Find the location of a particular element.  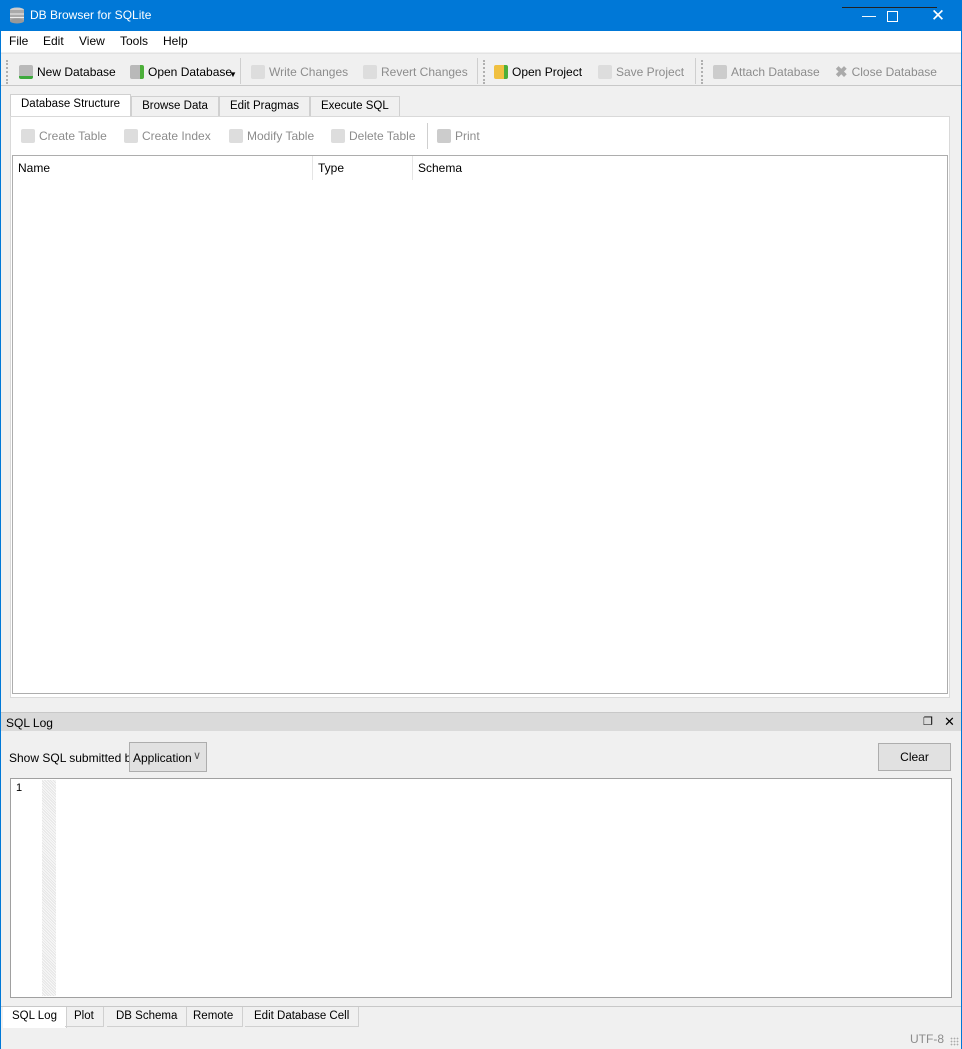

create-index-button: Create Index is located at coordinates (167, 136).